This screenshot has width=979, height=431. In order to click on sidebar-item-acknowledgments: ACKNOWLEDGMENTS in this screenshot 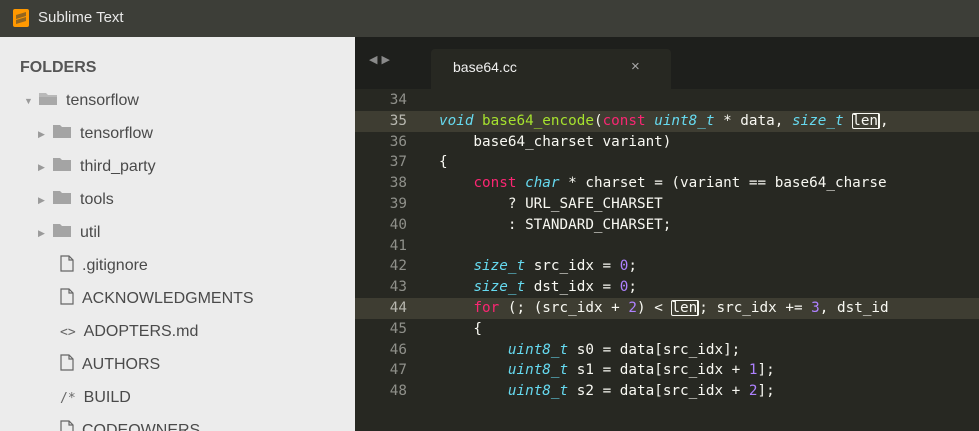, I will do `click(146, 299)`.